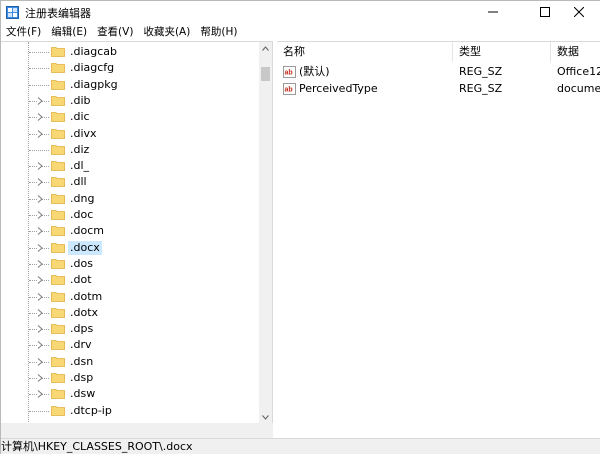 Image resolution: width=600 pixels, height=454 pixels. What do you see at coordinates (265, 417) in the screenshot?
I see `scroll-down-button` at bounding box center [265, 417].